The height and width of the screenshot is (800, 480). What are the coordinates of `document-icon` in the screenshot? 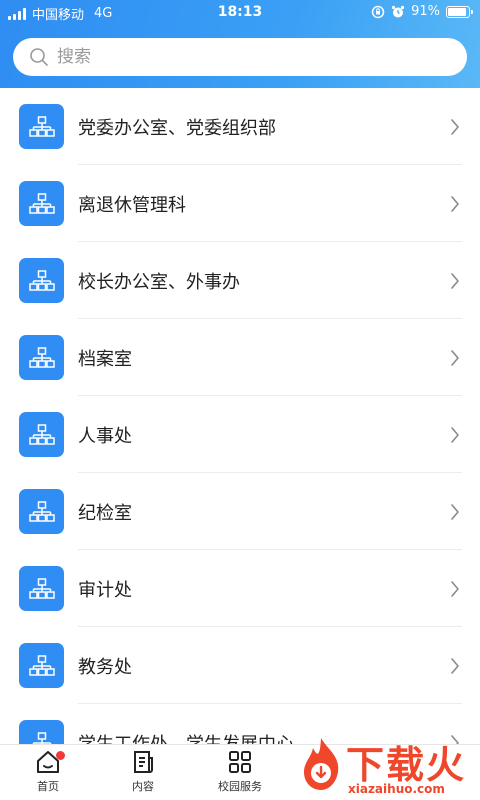 It's located at (143, 762).